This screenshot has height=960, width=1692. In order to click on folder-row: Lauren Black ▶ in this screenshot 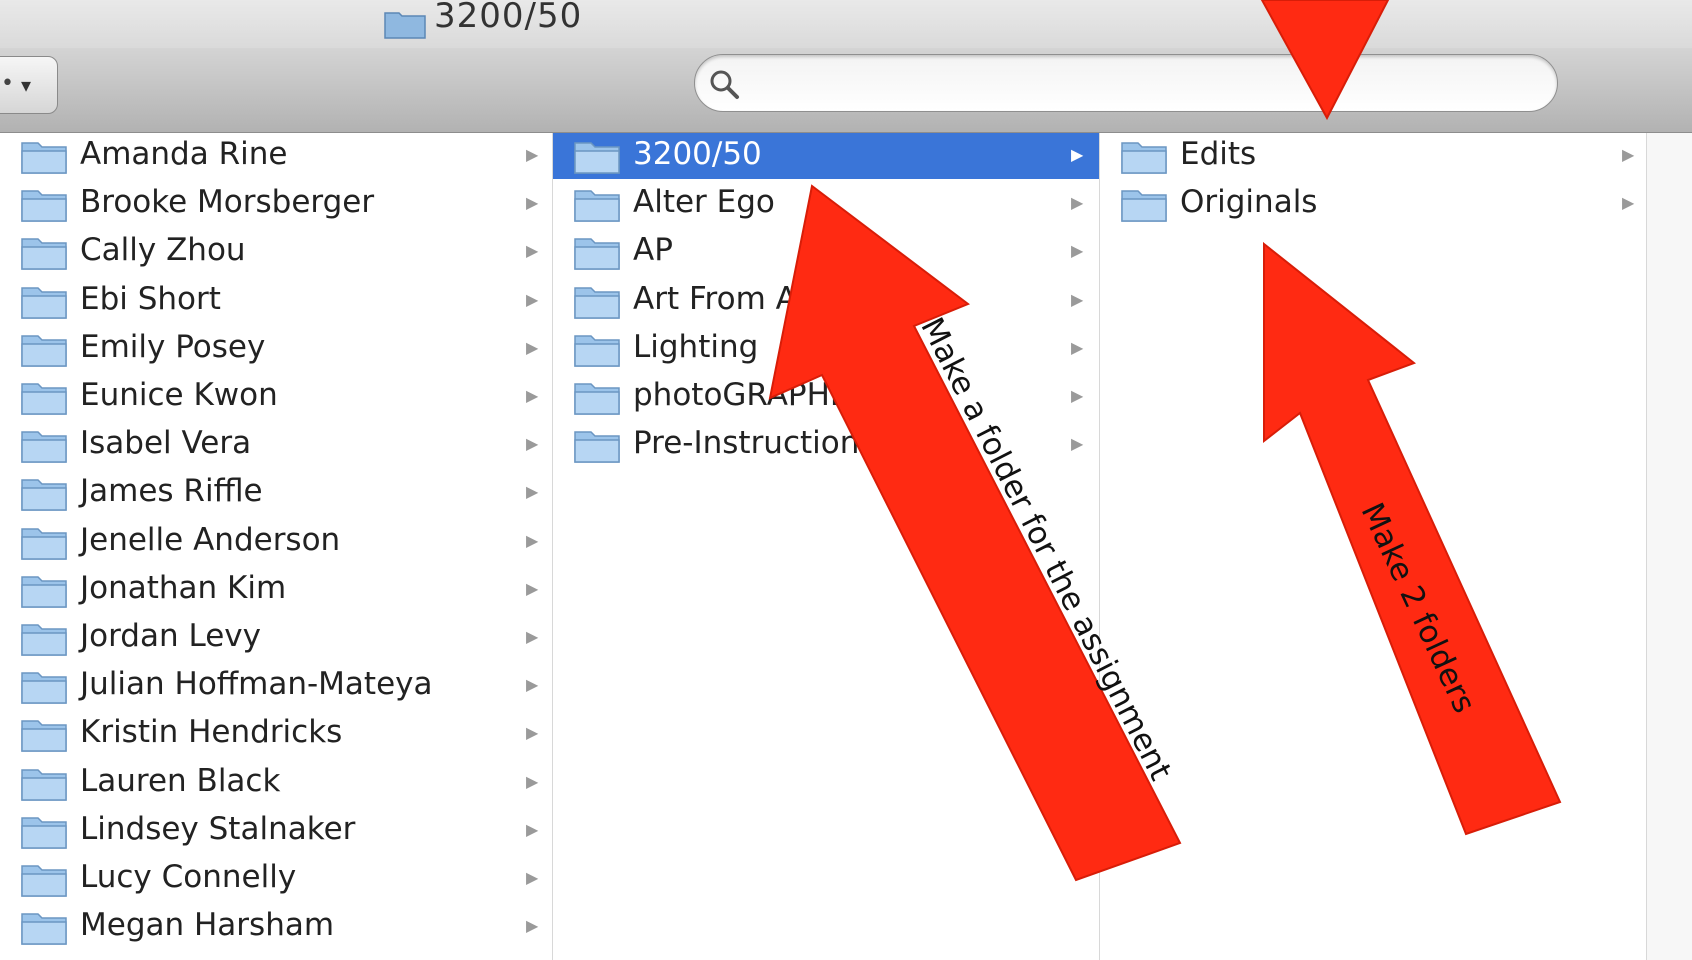, I will do `click(276, 783)`.